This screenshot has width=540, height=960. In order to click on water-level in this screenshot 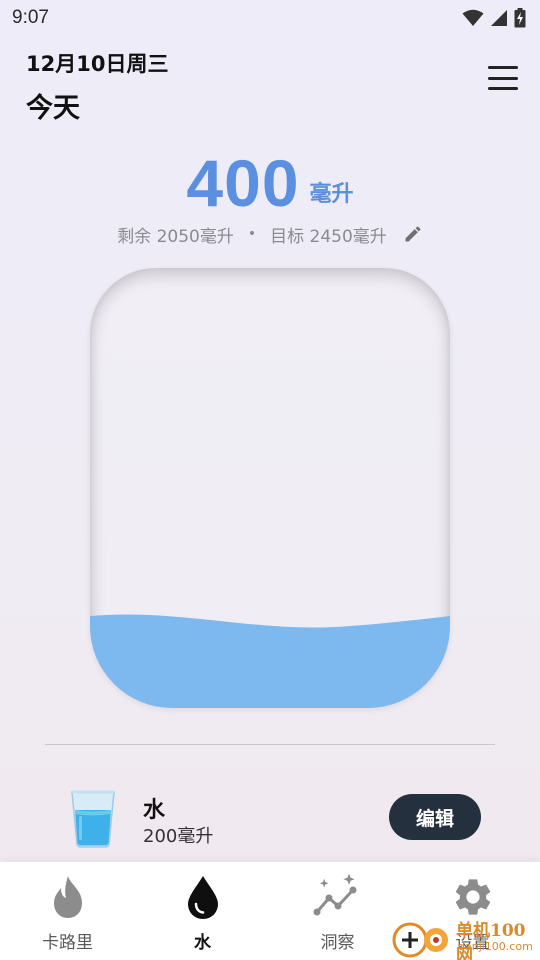, I will do `click(270, 661)`.